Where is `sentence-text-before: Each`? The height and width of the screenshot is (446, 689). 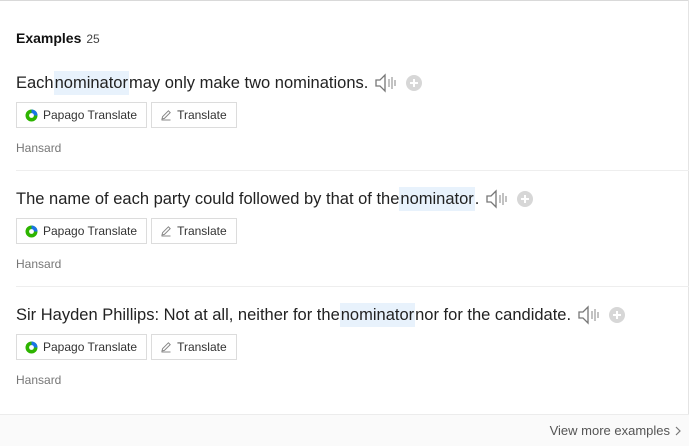
sentence-text-before: Each is located at coordinates (35, 83).